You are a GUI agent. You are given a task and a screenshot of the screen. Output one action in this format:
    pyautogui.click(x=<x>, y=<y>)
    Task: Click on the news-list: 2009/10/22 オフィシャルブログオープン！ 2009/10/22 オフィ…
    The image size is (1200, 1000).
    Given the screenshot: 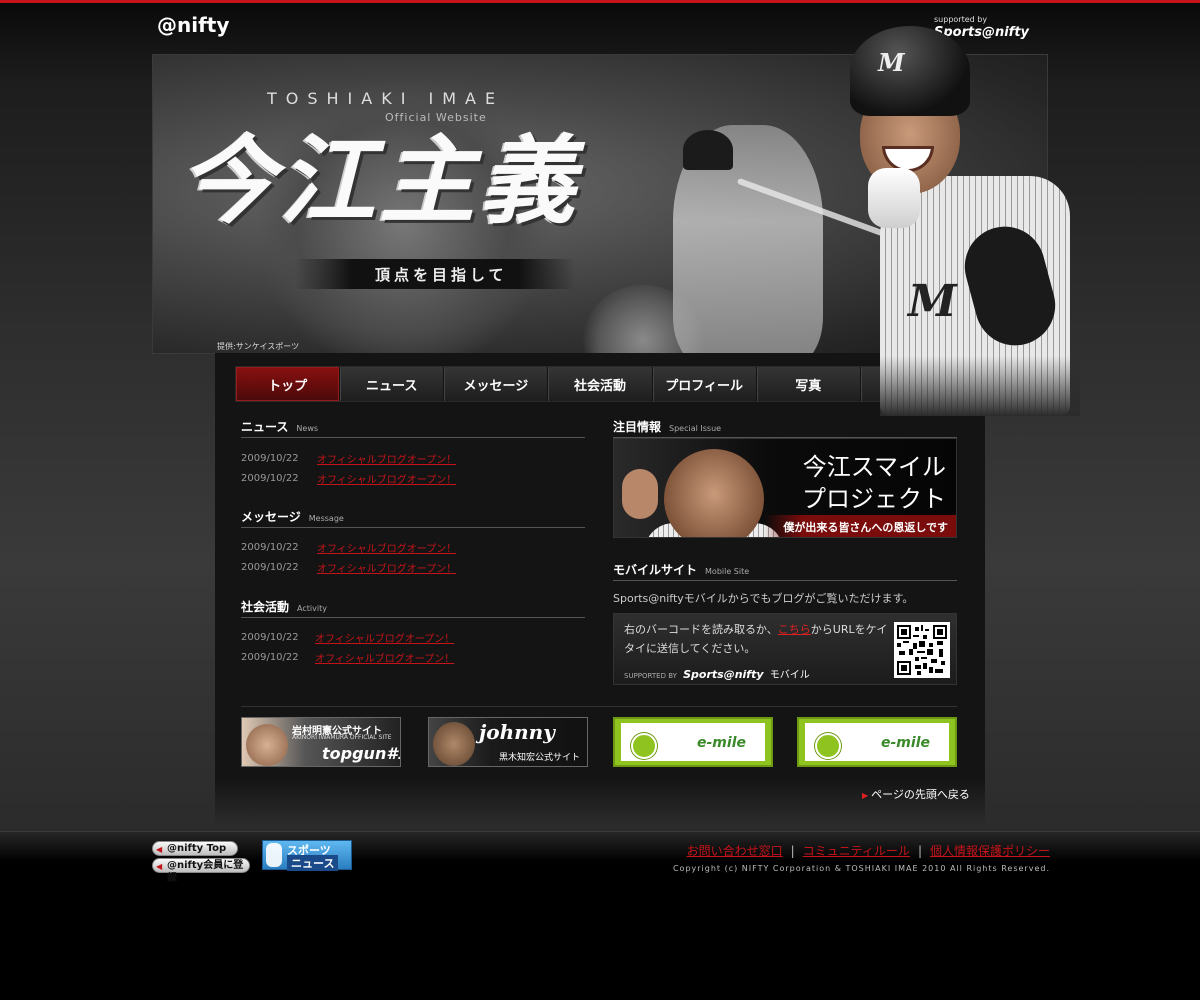 What is the action you would take?
    pyautogui.click(x=413, y=468)
    